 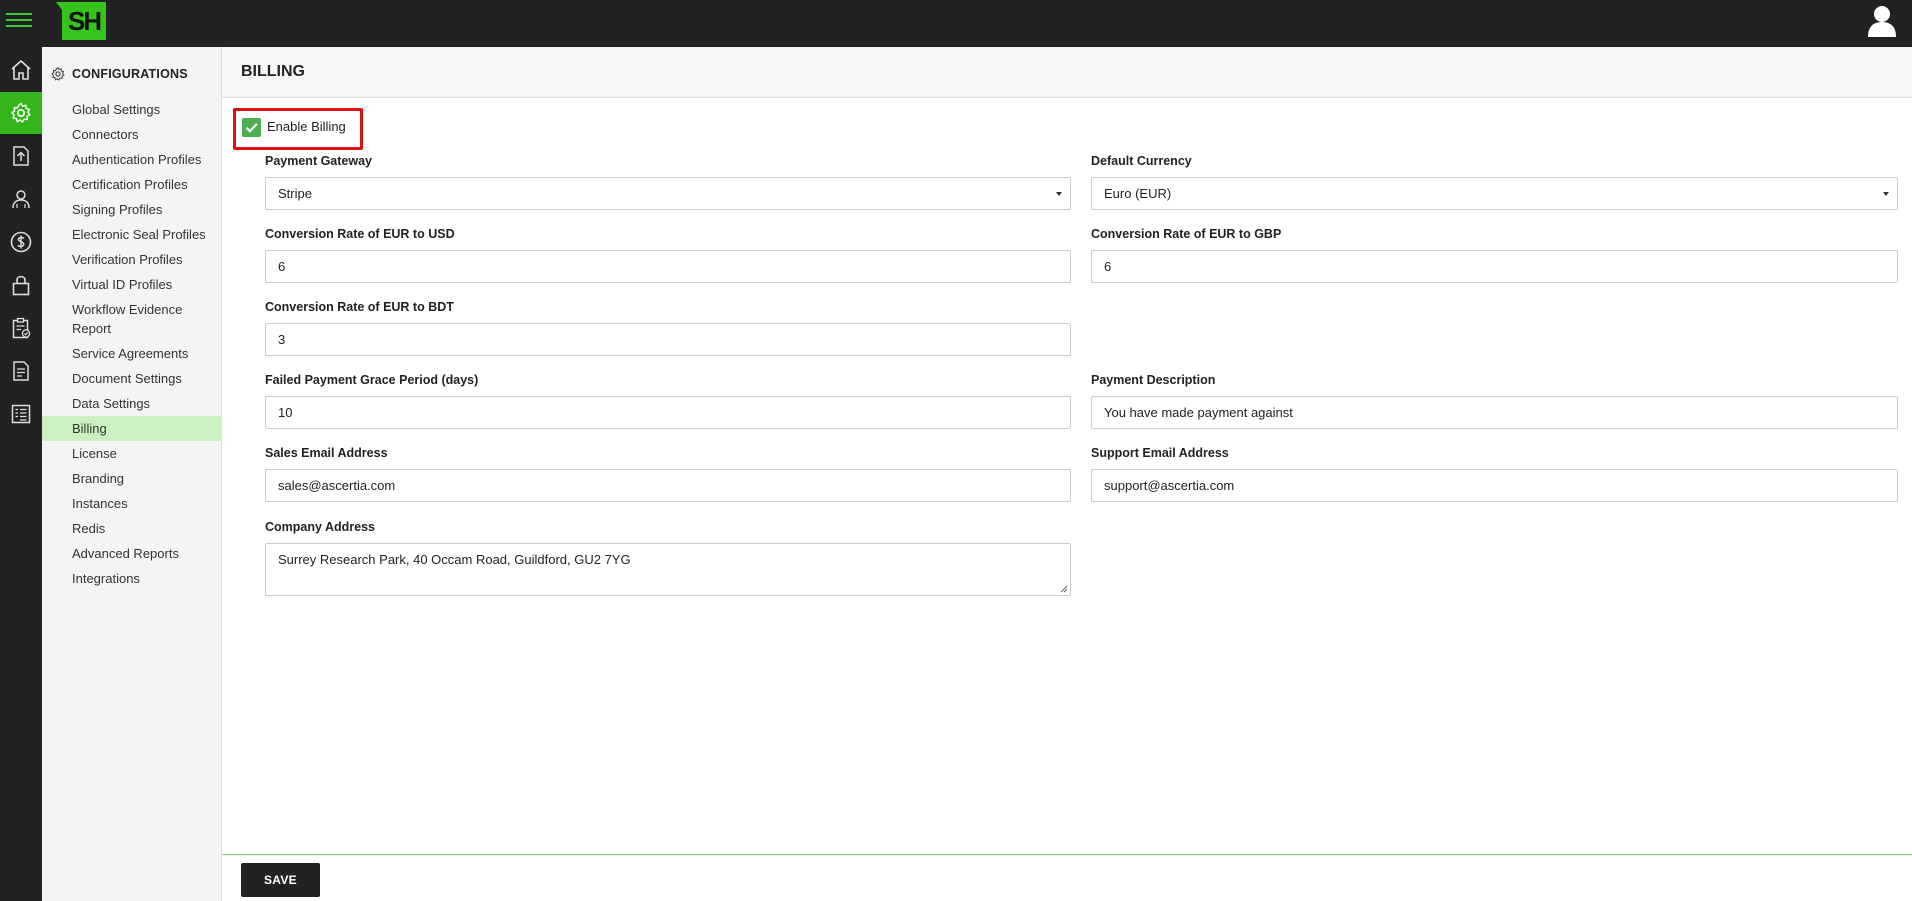 I want to click on grace-period-input, so click(x=668, y=412).